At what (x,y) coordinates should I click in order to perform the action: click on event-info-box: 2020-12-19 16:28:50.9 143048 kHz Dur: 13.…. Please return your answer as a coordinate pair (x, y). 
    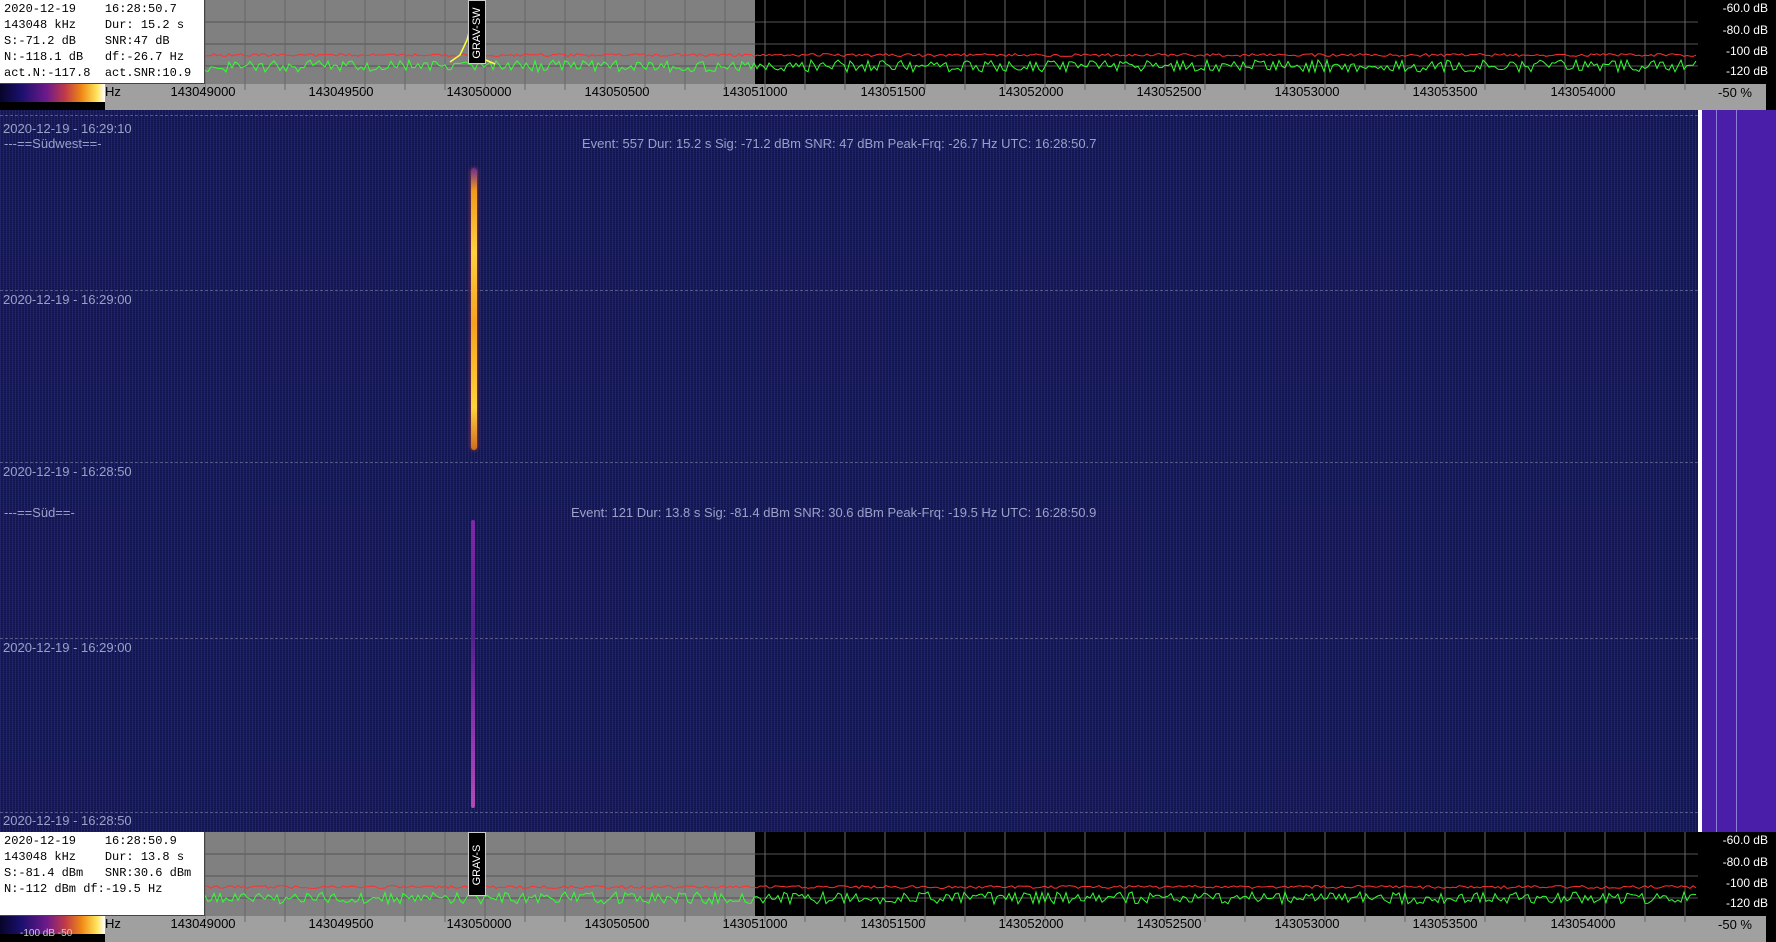
    Looking at the image, I should click on (102, 874).